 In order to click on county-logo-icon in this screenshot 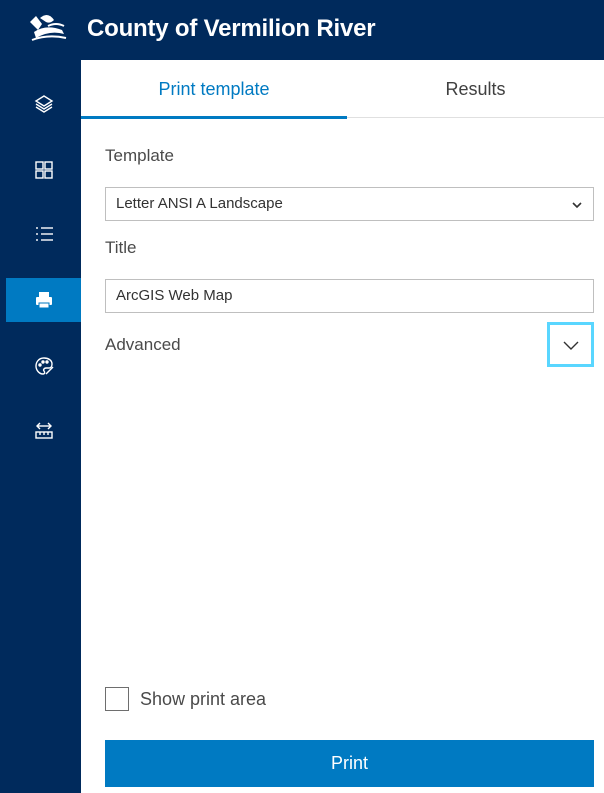, I will do `click(48, 27)`.